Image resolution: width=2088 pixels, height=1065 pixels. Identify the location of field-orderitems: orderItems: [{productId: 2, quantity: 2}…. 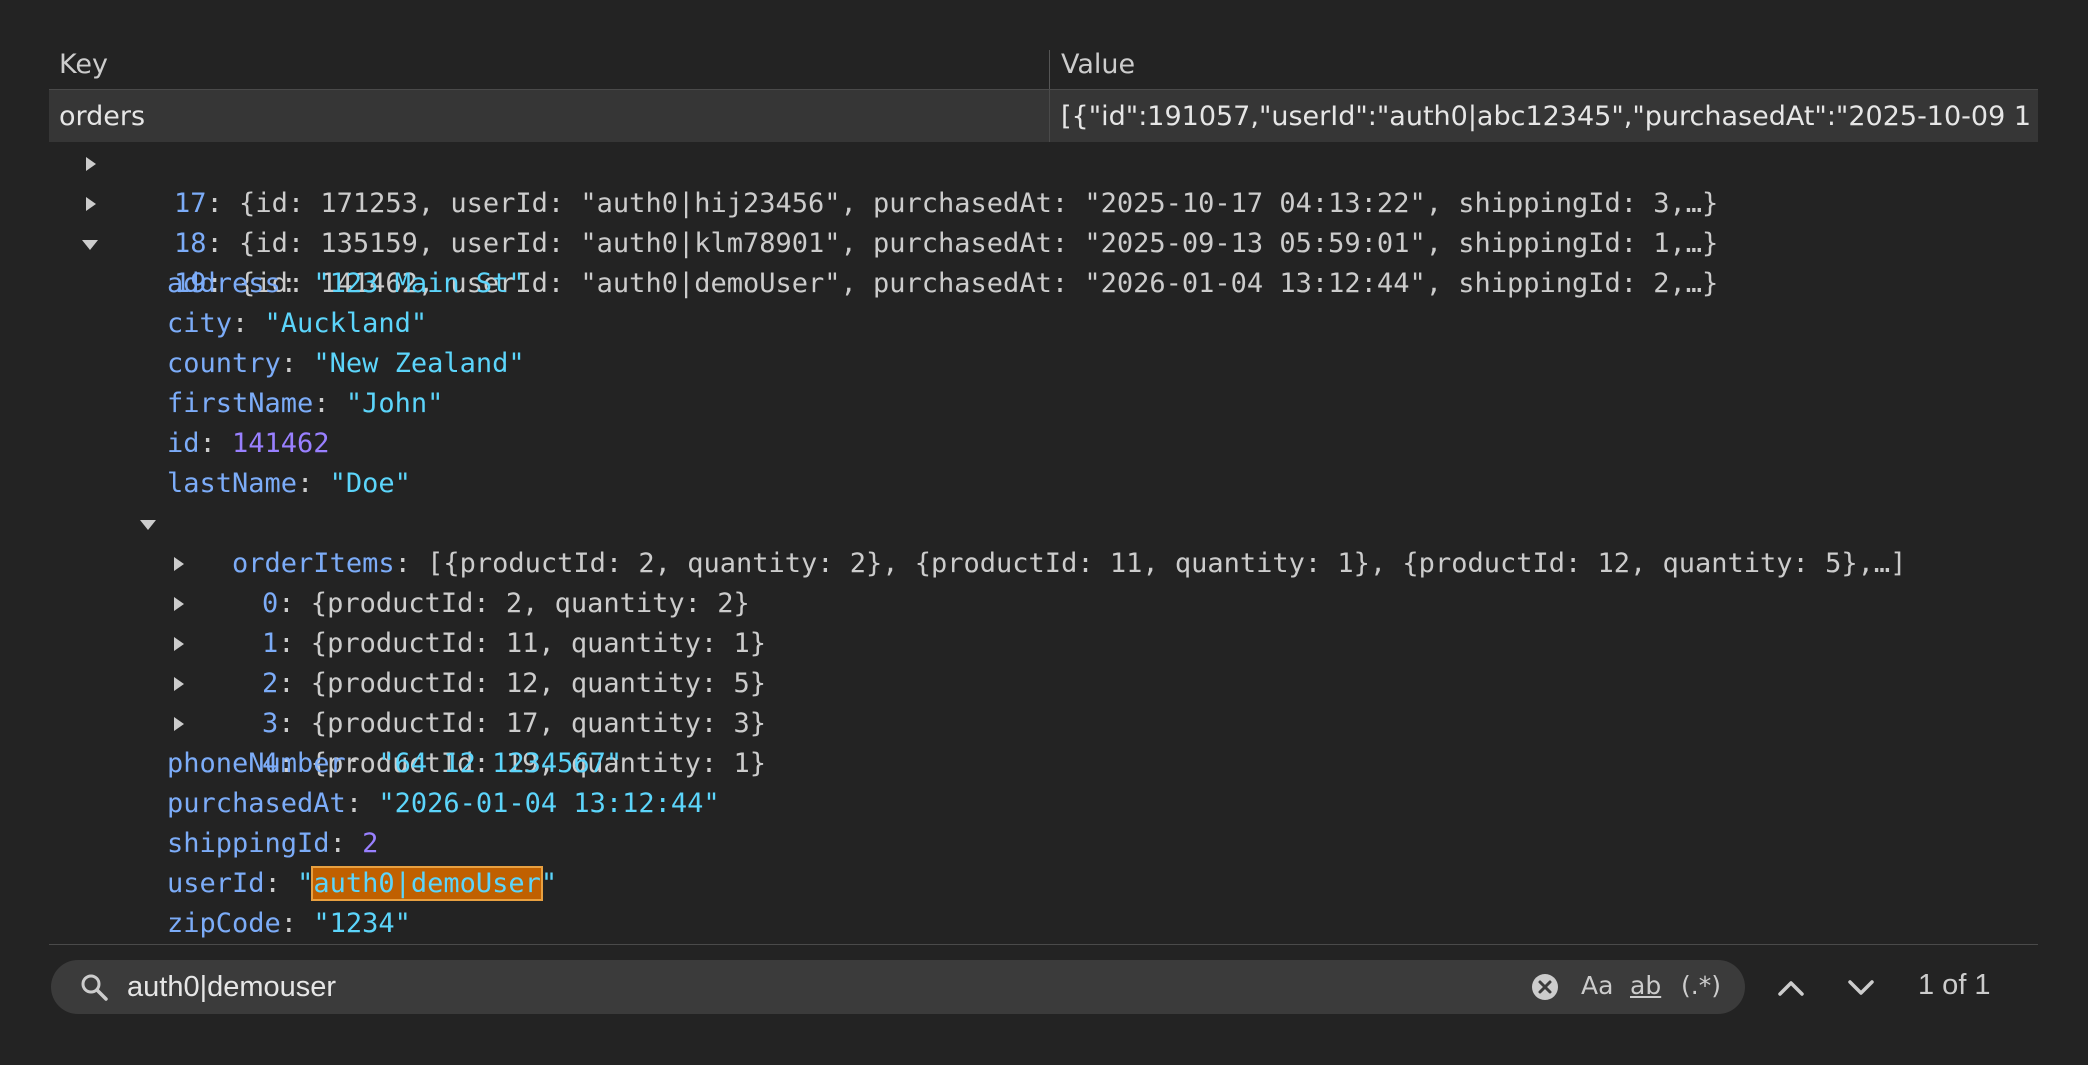
(1023, 541).